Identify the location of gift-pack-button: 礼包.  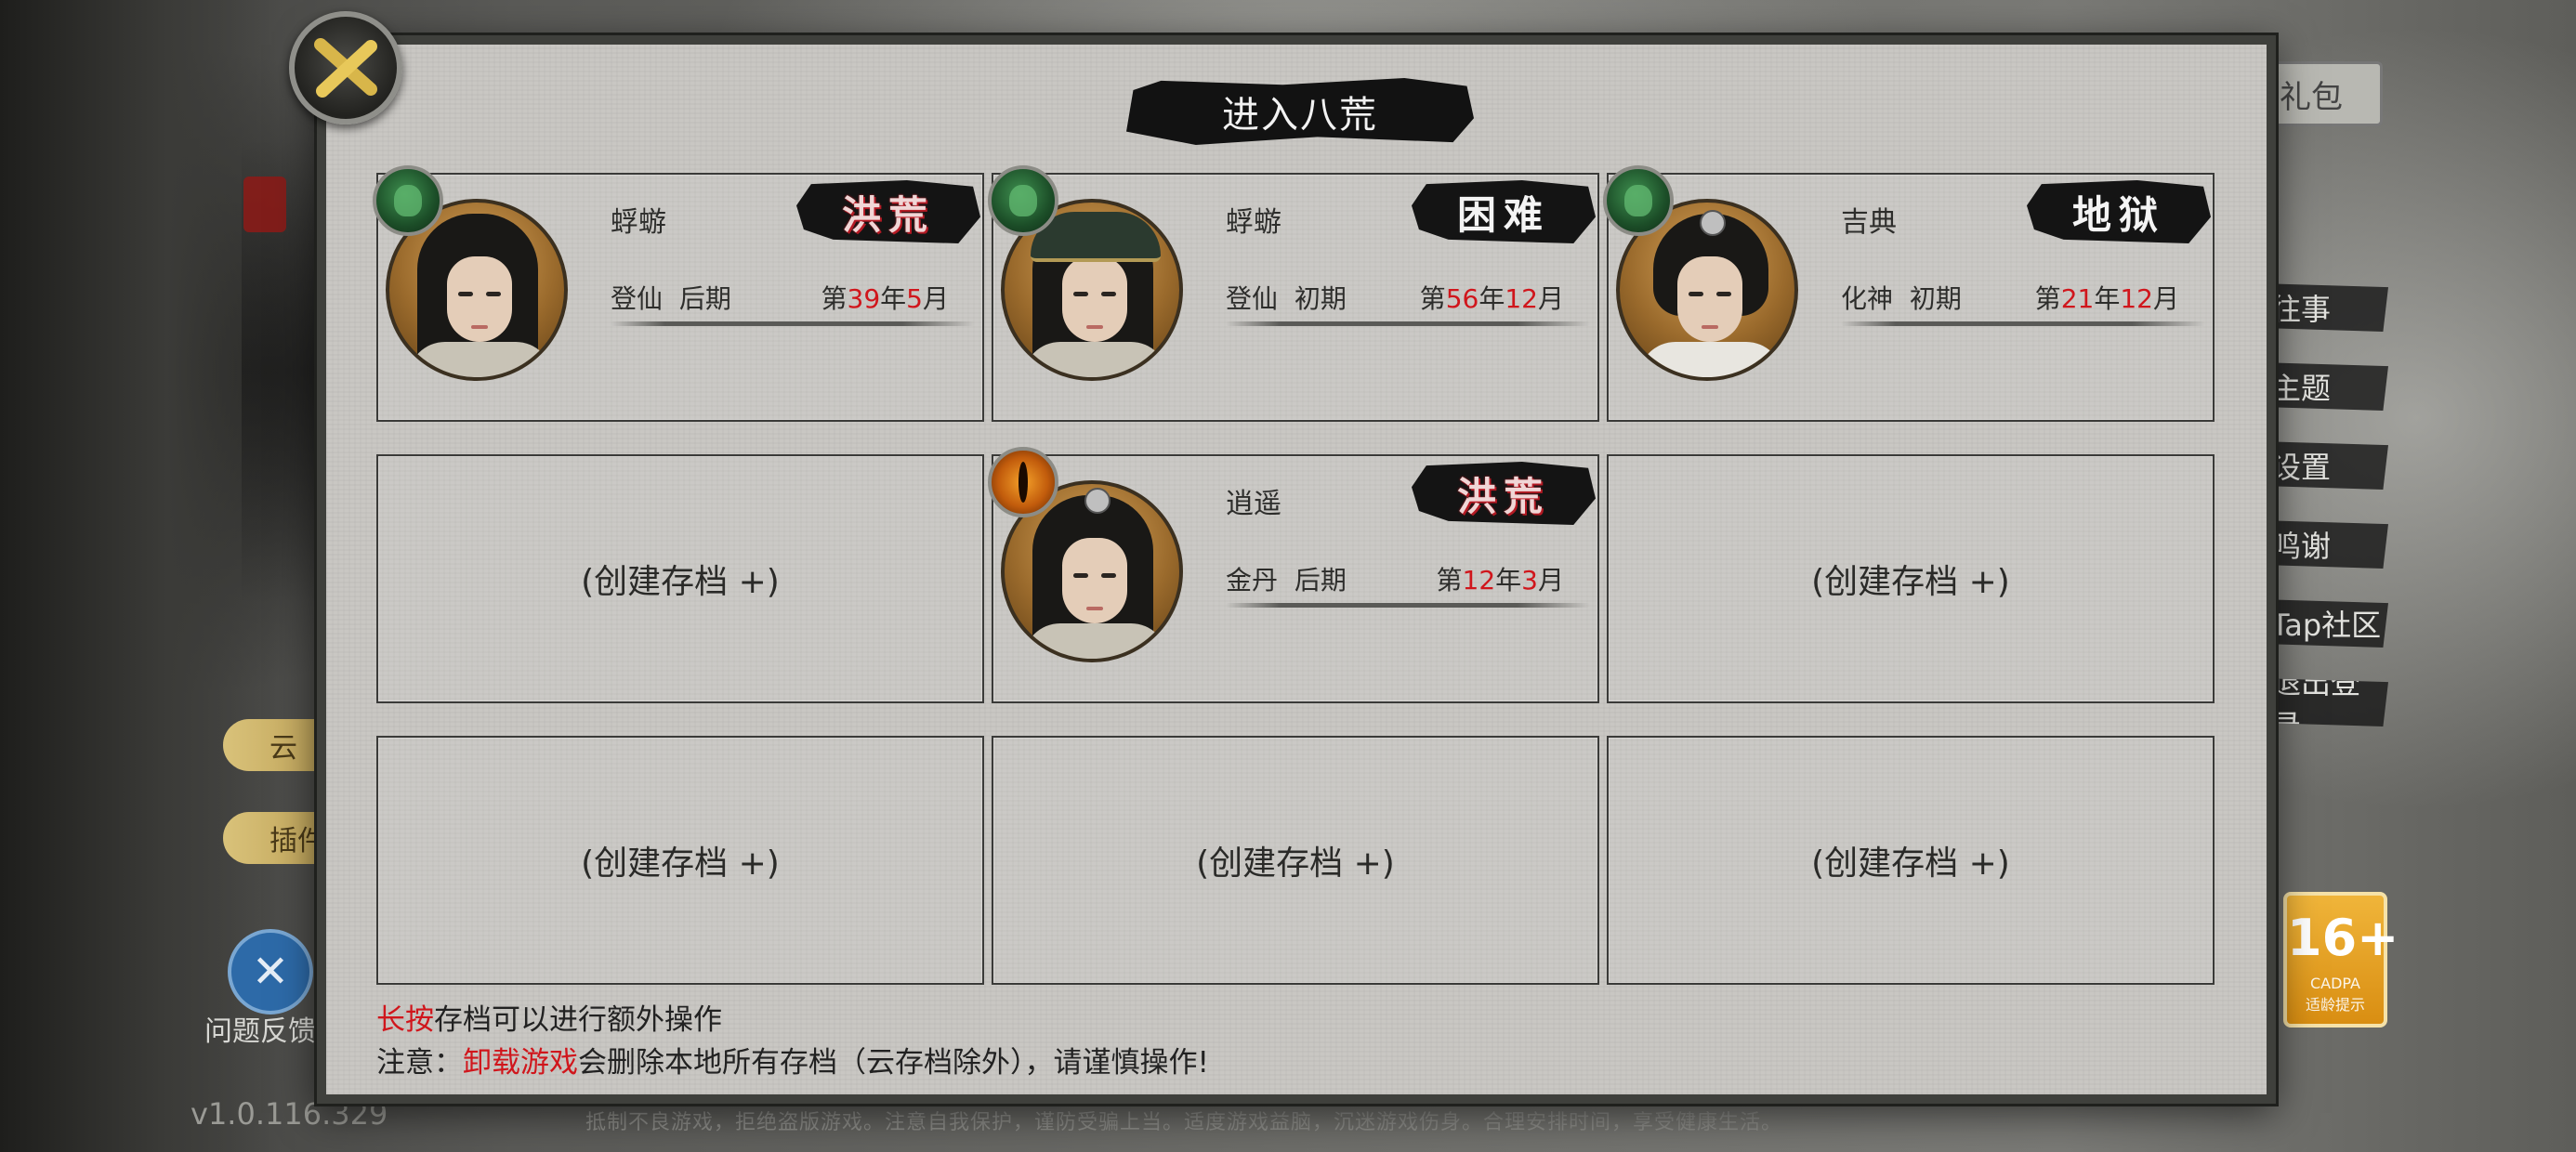
(2325, 93).